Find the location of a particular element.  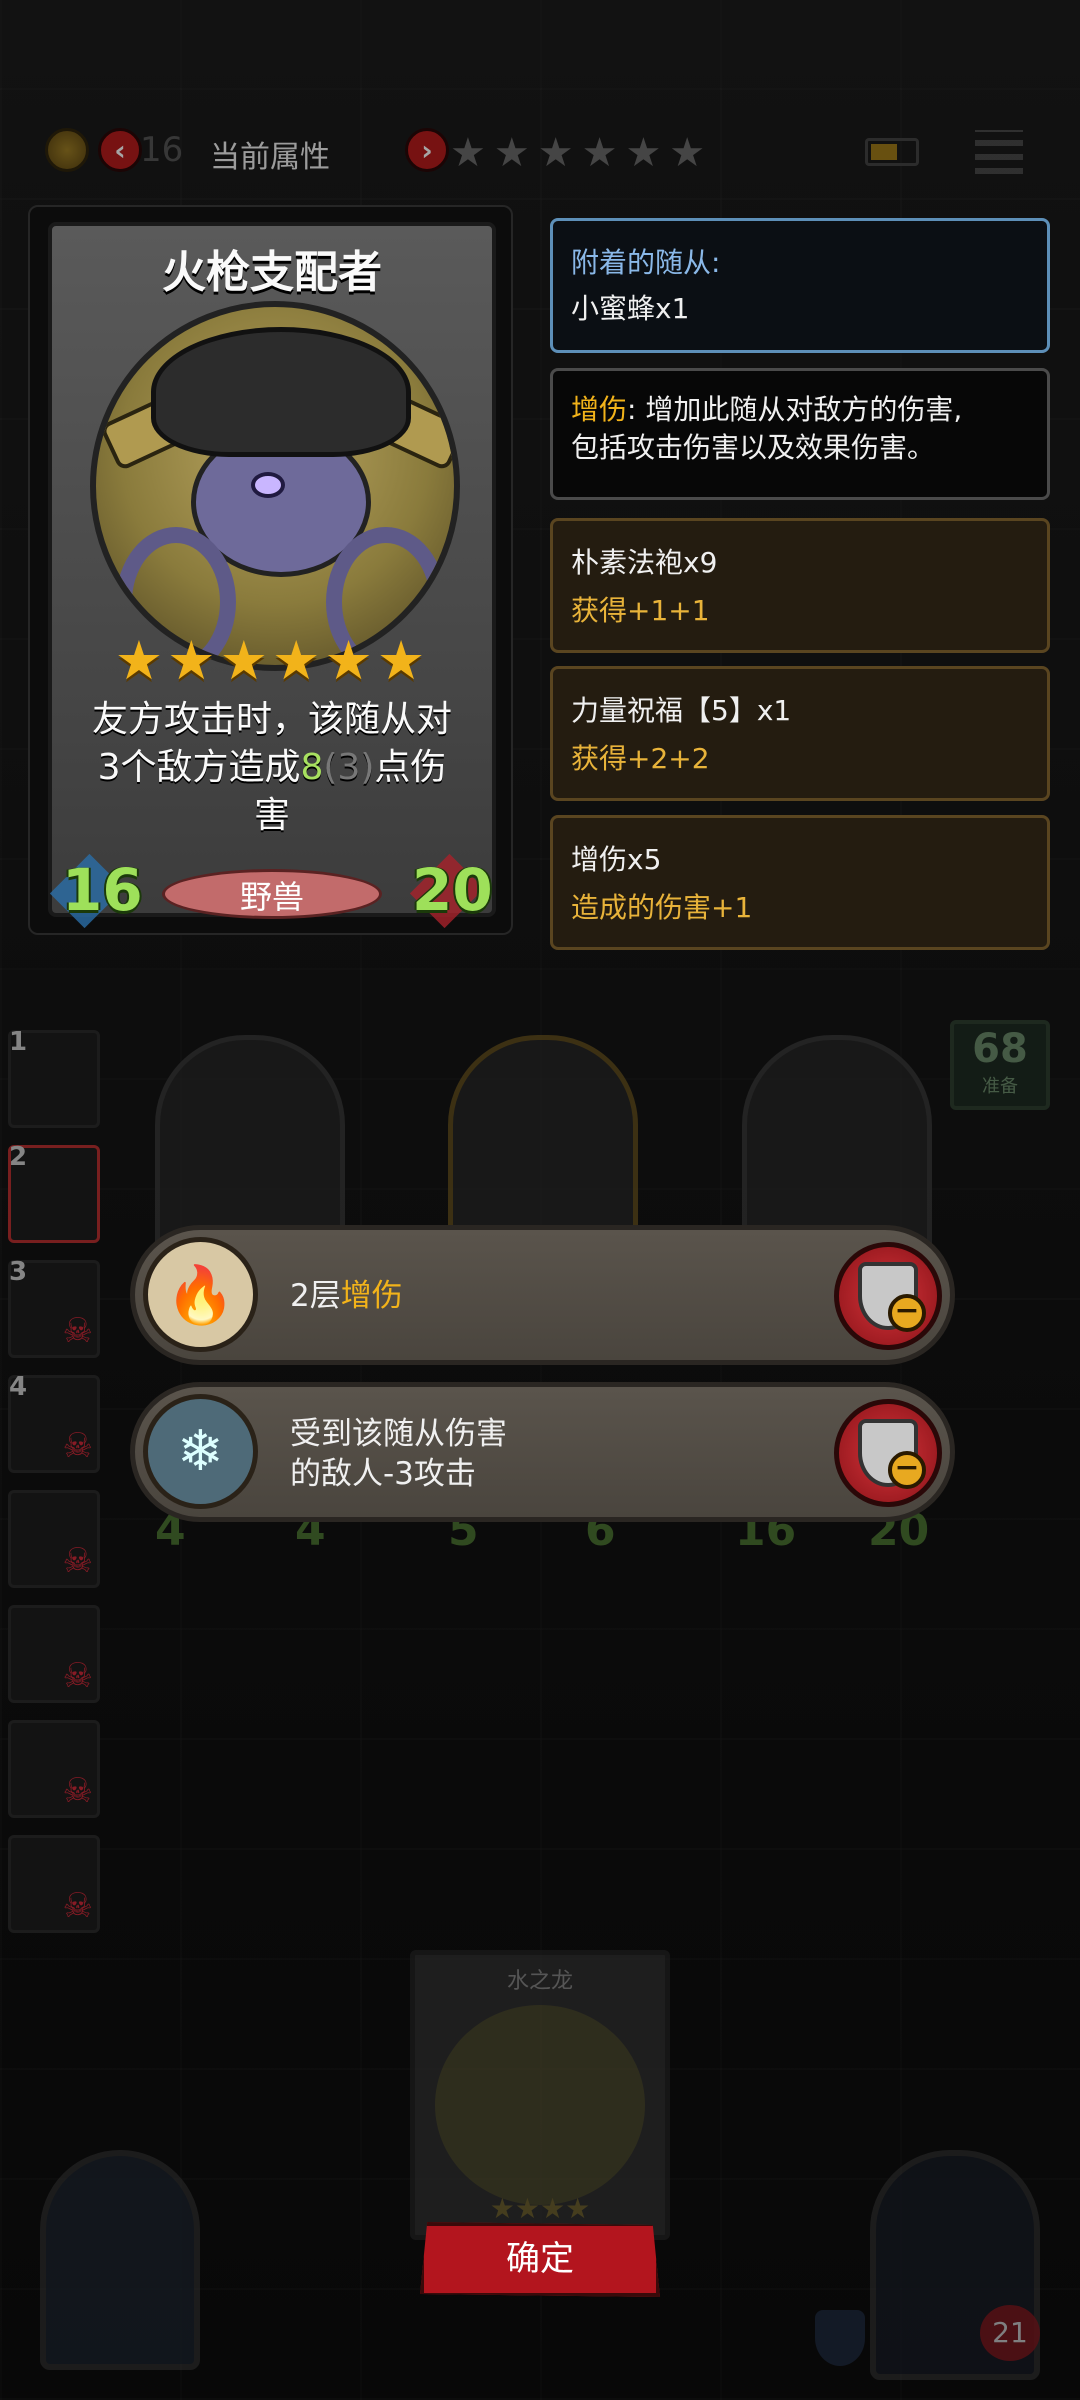

card-description: 友方攻击时，该随从对 3个敌方造成8(3)点伤 害 is located at coordinates (272, 768).